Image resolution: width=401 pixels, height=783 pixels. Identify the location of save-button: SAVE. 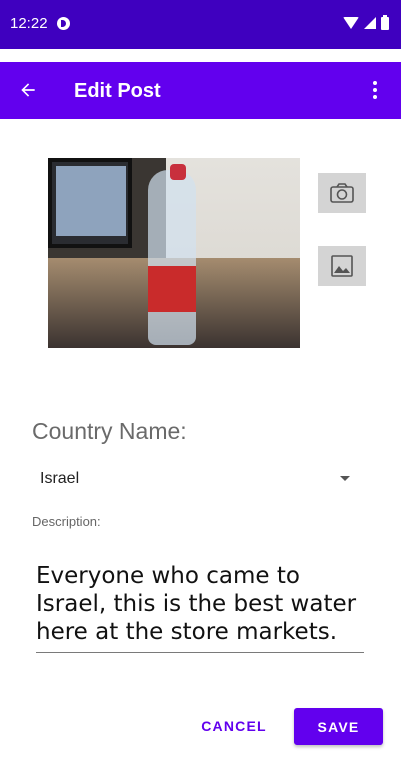
(338, 726).